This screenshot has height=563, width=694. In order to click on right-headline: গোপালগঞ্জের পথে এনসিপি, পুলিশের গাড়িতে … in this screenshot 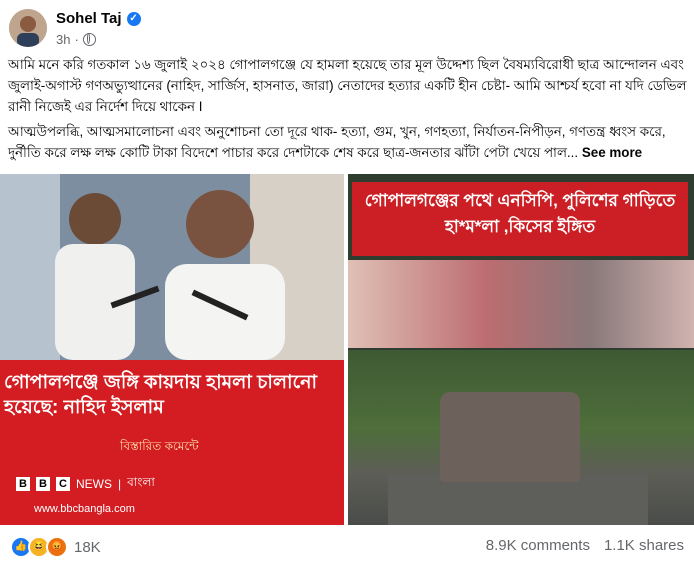, I will do `click(520, 213)`.